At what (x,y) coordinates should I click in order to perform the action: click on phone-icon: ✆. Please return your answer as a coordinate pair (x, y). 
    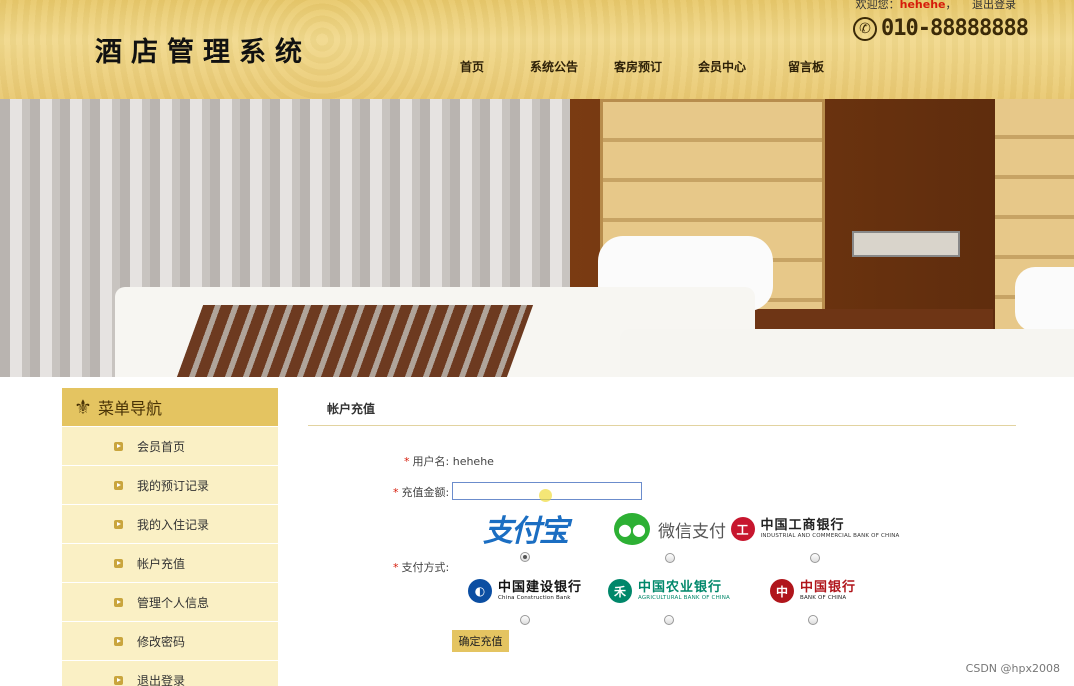
    Looking at the image, I should click on (865, 28).